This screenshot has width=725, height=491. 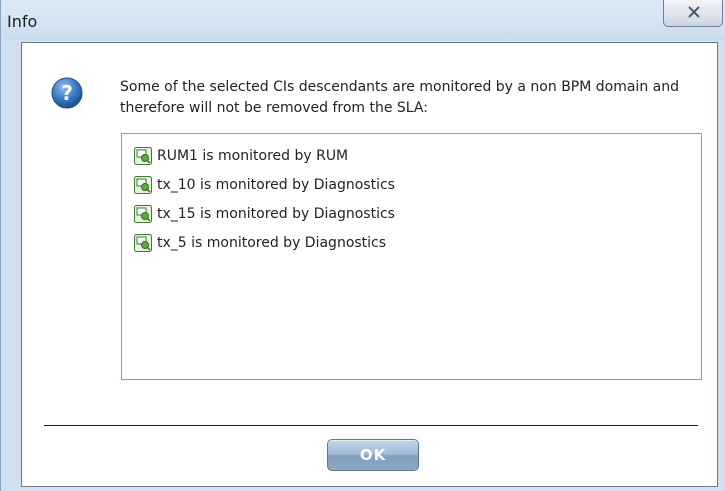 I want to click on list-item: tx_10 is monitored by Diagnostics, so click(x=264, y=185).